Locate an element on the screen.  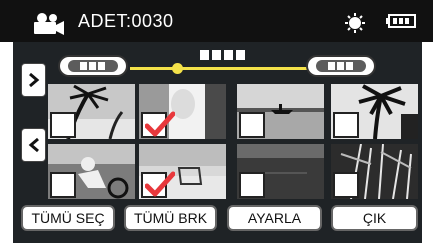
next-pill-icon is located at coordinates (341, 66).